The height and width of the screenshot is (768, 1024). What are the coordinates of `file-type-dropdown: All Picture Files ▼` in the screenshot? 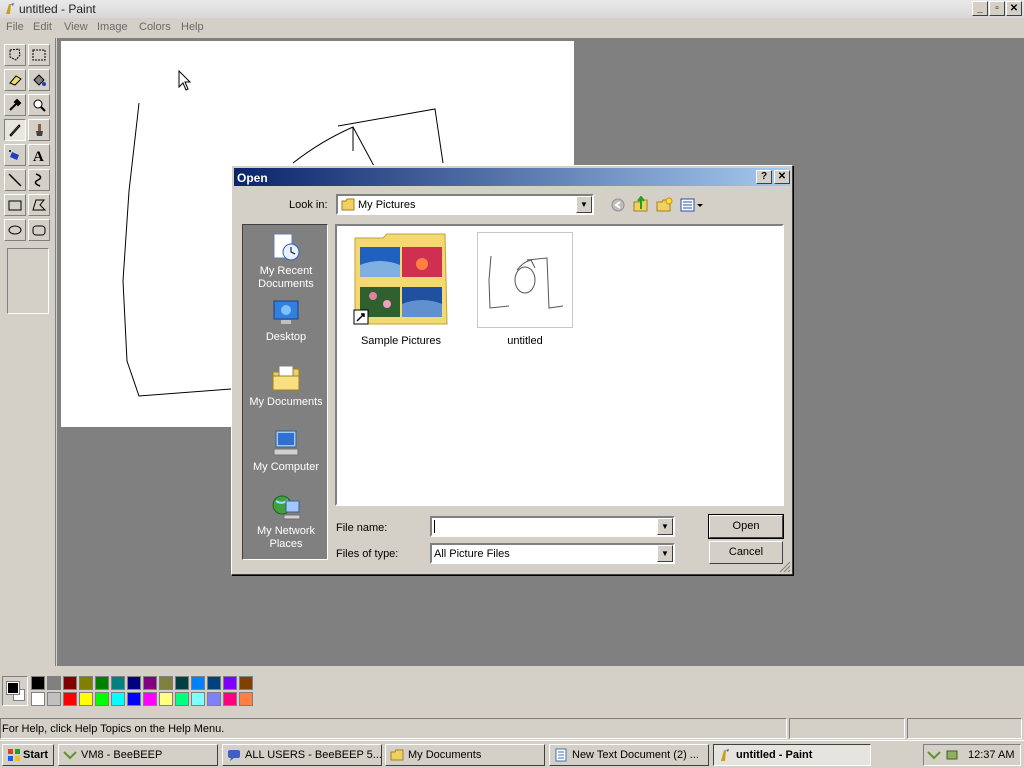 It's located at (552, 553).